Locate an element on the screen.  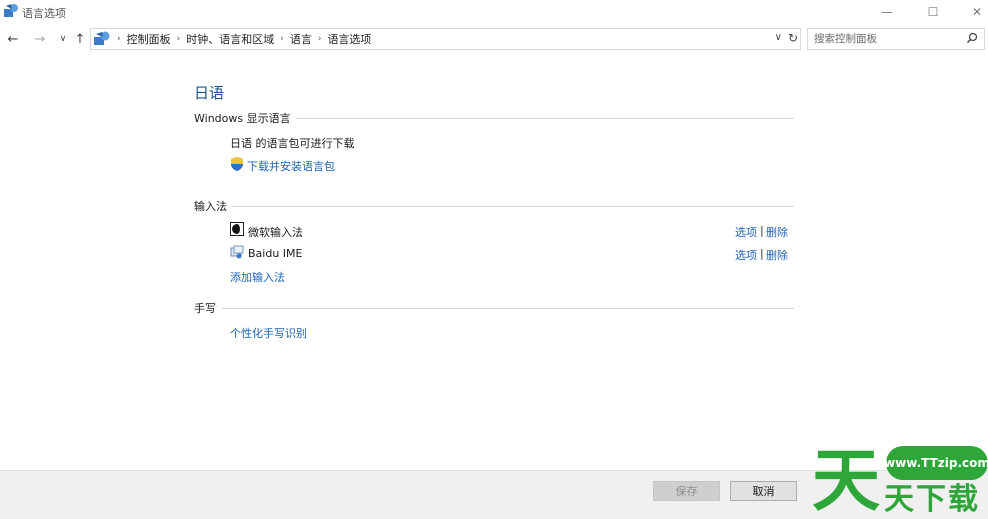
microsoft-ime-icon is located at coordinates (237, 229).